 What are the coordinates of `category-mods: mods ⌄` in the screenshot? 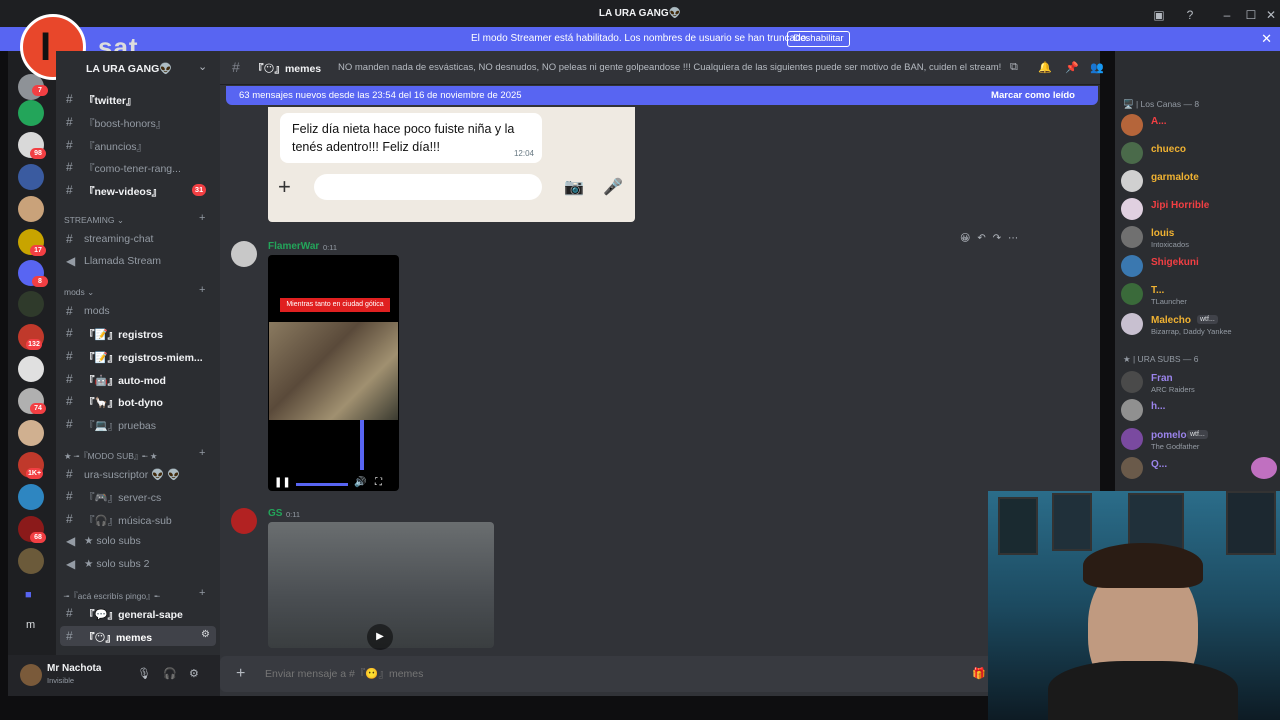 It's located at (79, 292).